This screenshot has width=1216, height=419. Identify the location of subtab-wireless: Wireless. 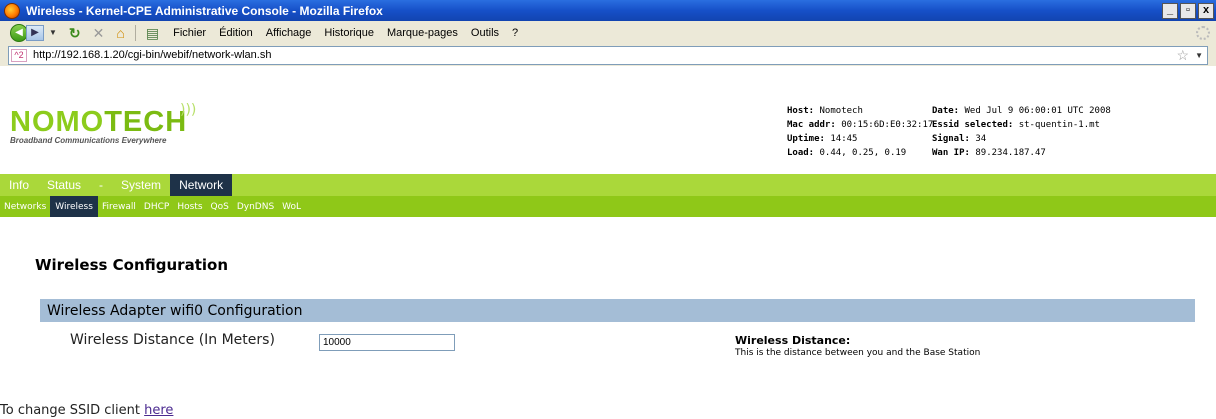
(74, 206).